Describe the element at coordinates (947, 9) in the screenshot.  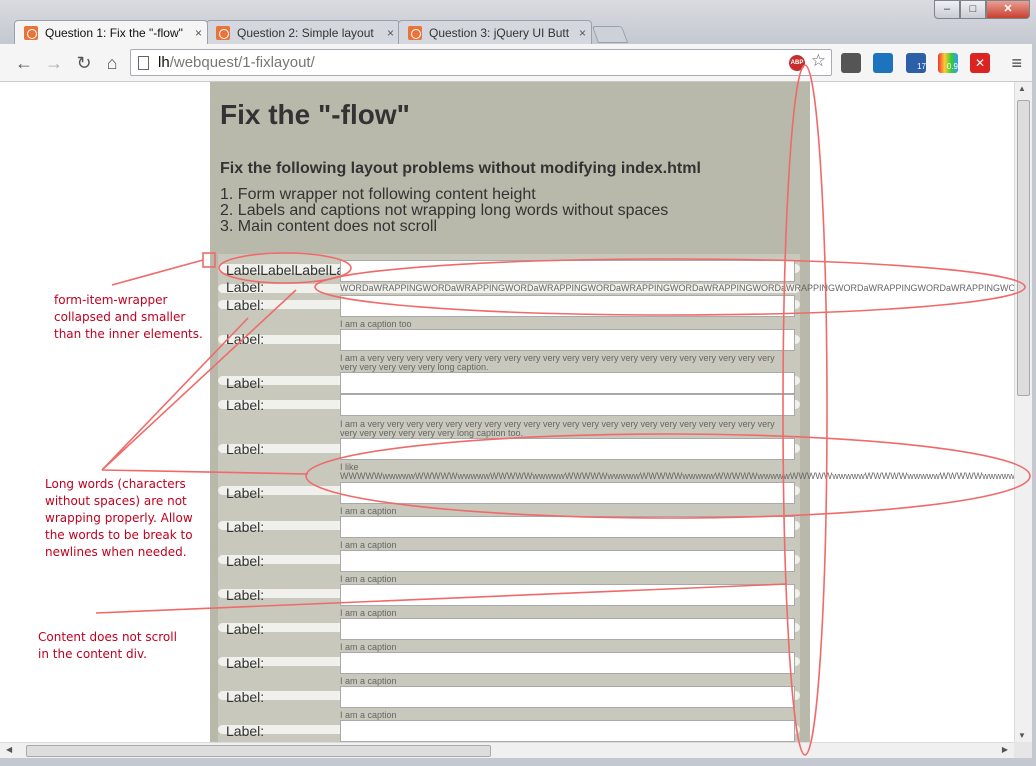
I see `minimize-button: –` at that location.